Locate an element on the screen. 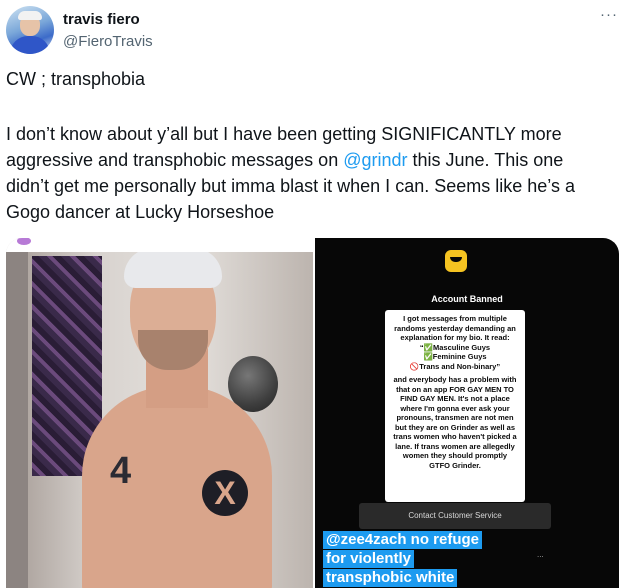  overlay-caption-line: transphobic white is located at coordinates (390, 578).